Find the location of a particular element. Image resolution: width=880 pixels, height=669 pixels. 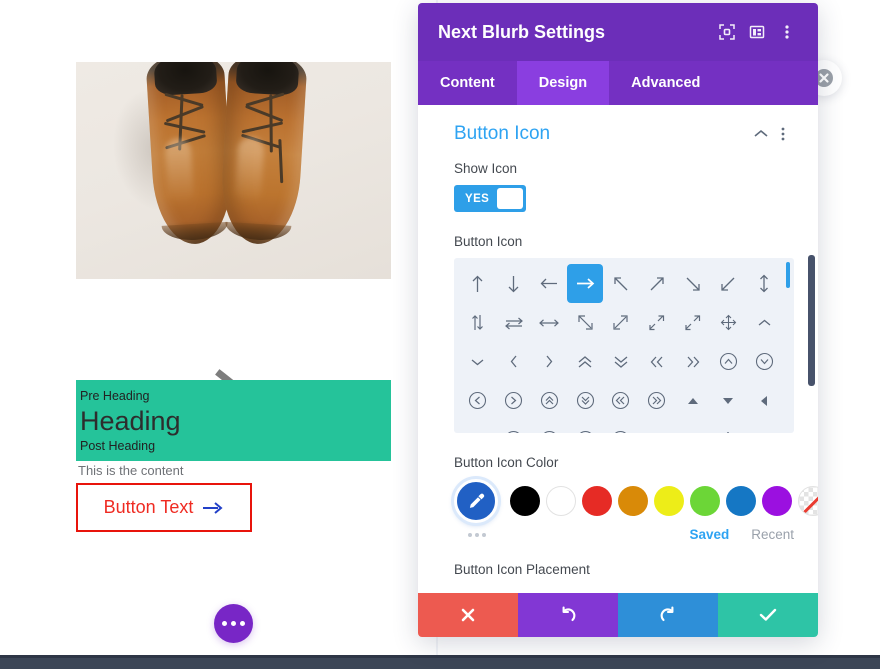

icon-option-arrow-left is located at coordinates (550, 283).